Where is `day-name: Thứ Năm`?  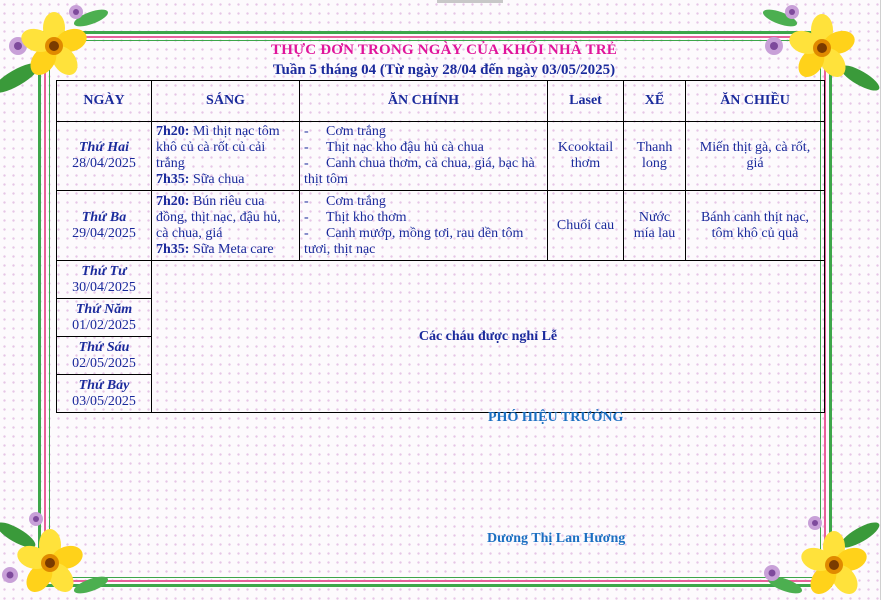
day-name: Thứ Năm is located at coordinates (104, 309).